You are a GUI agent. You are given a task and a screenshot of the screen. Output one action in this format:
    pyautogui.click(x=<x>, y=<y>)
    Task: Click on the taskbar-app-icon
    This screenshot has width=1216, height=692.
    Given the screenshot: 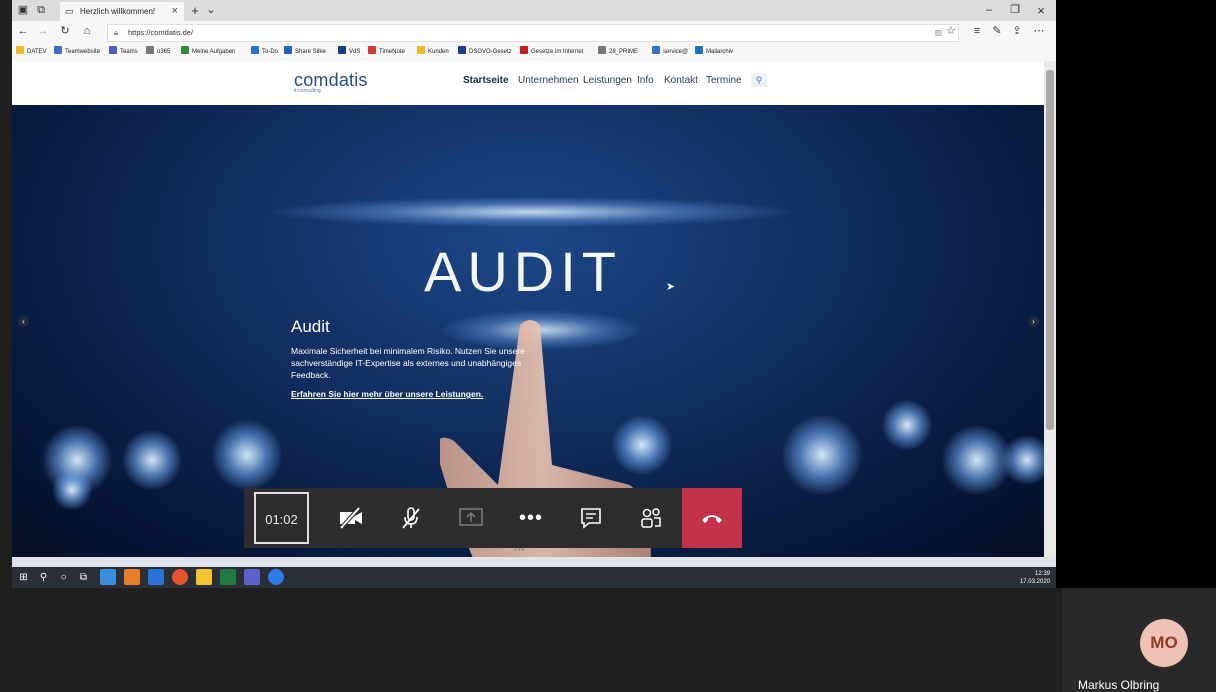 What is the action you would take?
    pyautogui.click(x=108, y=577)
    